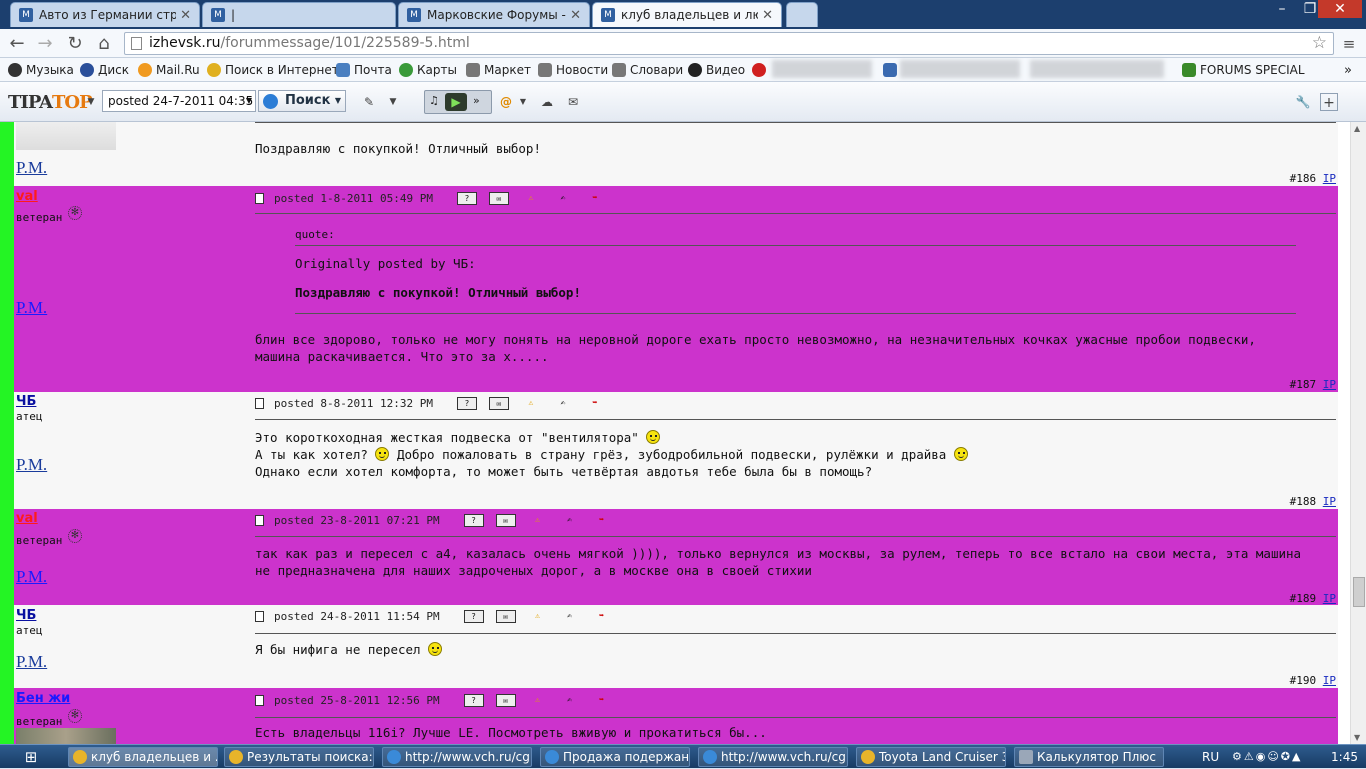  What do you see at coordinates (506, 102) in the screenshot?
I see `at-mail-icon: @` at bounding box center [506, 102].